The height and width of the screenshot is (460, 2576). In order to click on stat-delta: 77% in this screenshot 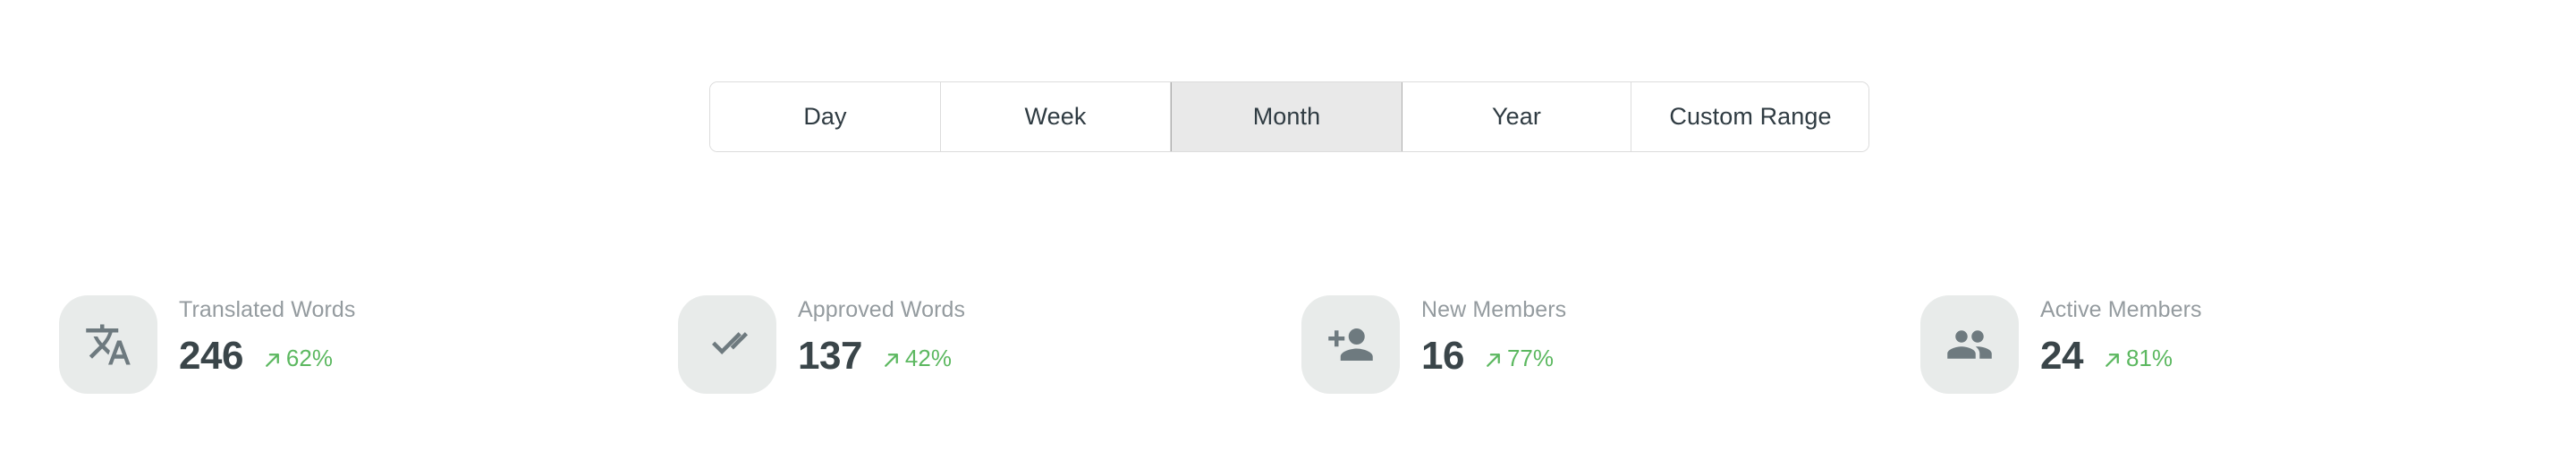, I will do `click(1518, 358)`.